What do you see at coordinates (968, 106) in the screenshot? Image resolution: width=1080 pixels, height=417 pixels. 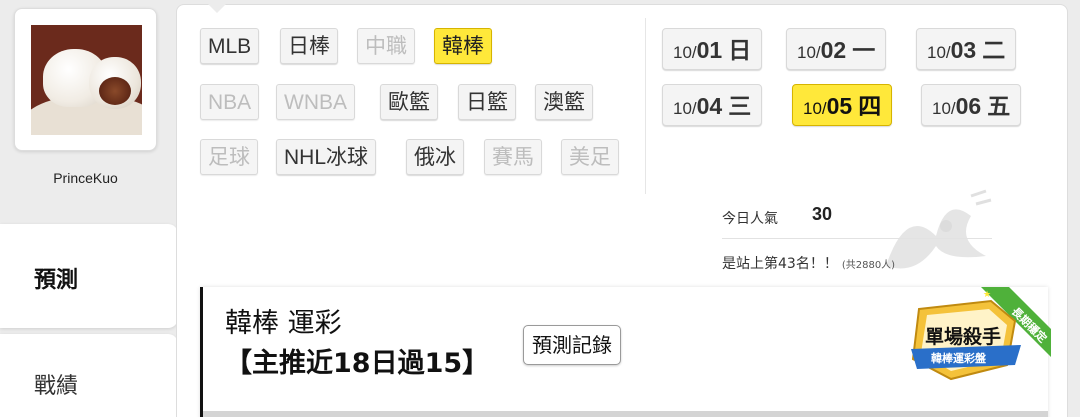 I see `date-day: 06` at bounding box center [968, 106].